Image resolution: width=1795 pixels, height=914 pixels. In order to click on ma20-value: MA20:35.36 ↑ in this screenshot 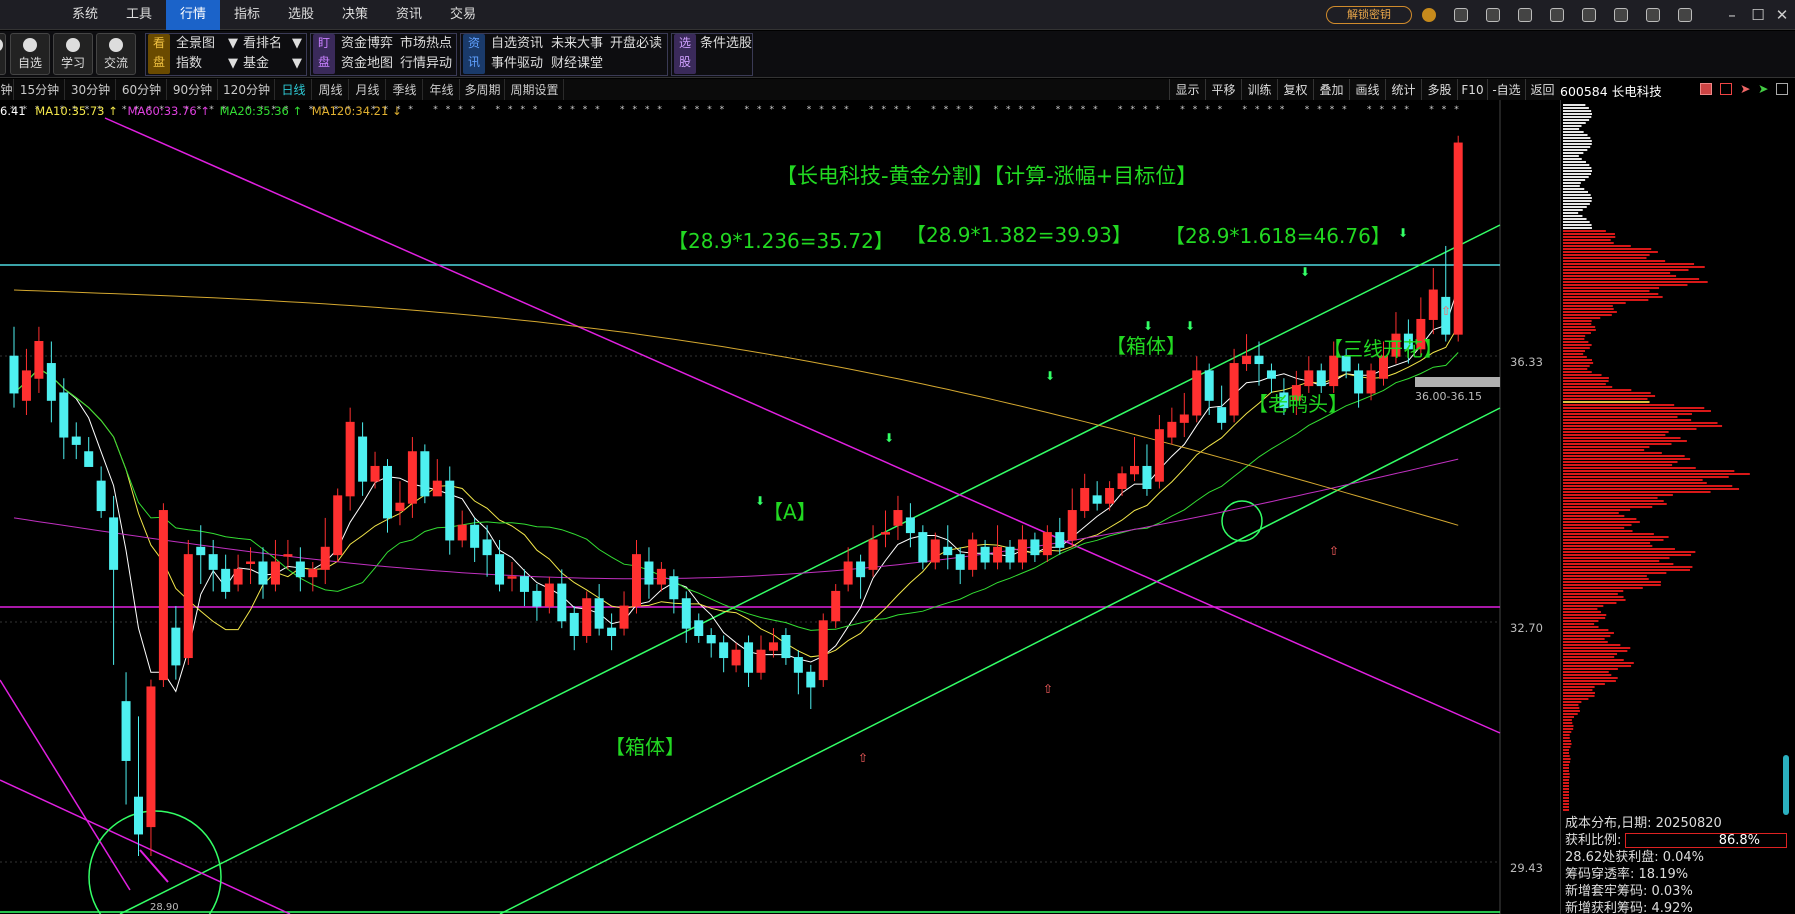, I will do `click(261, 111)`.